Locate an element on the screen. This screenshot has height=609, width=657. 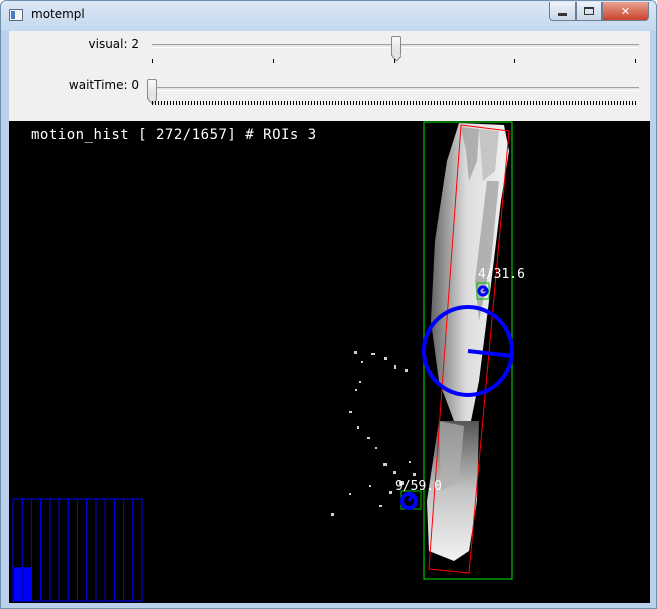
roi-angle-label: 4/31.6 is located at coordinates (501, 274).